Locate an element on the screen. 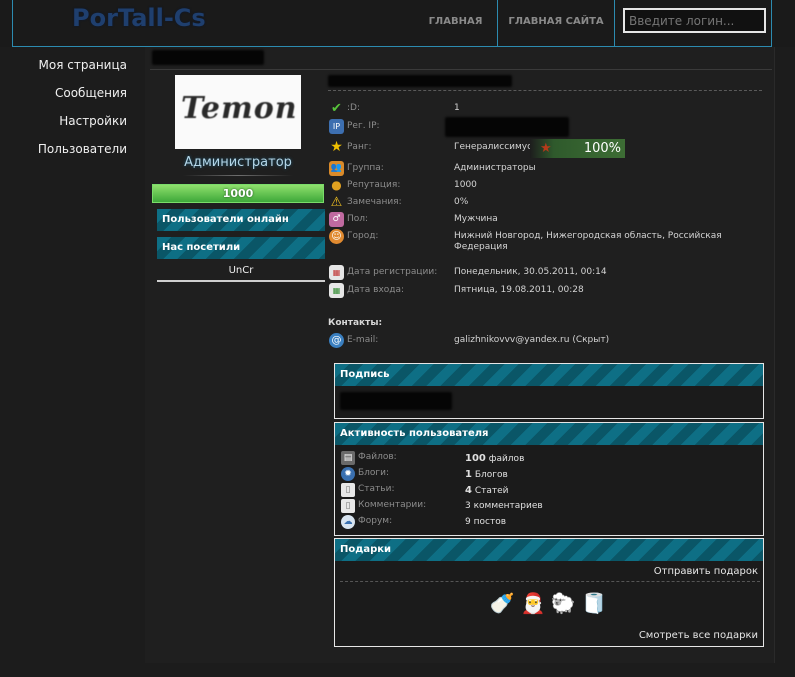 This screenshot has width=795, height=677. redacted-username is located at coordinates (208, 57).